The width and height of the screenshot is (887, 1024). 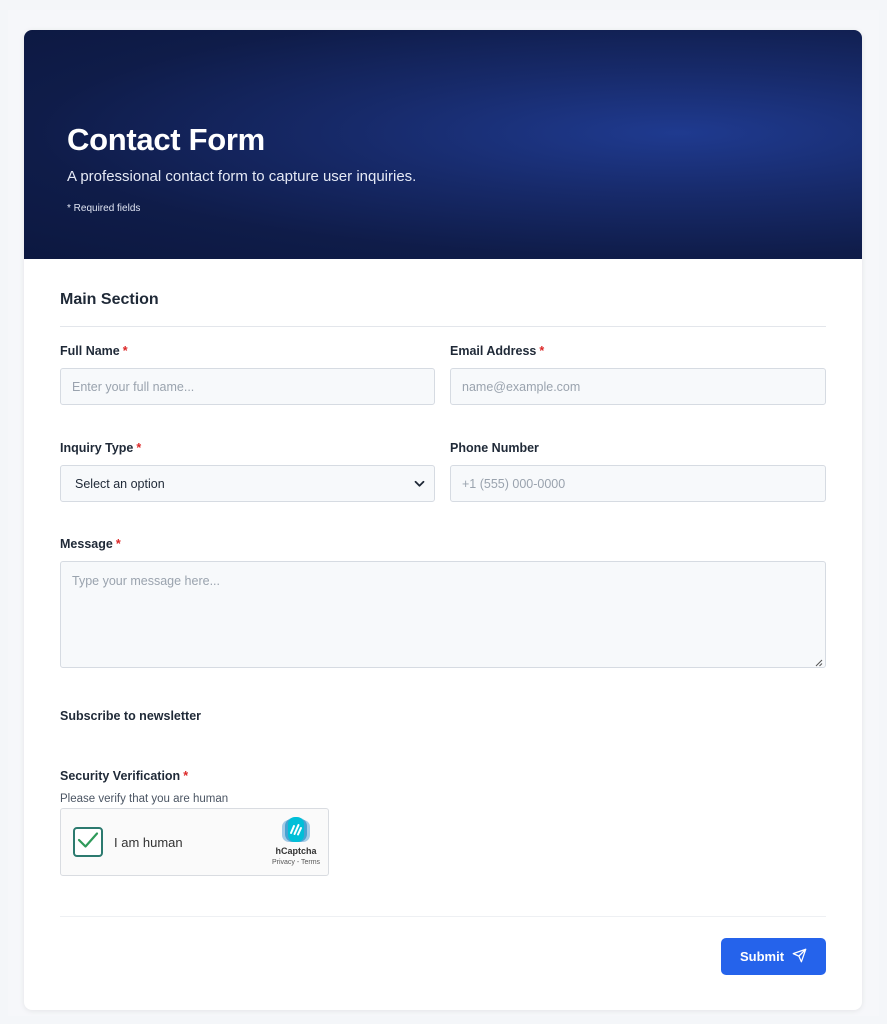 What do you see at coordinates (296, 851) in the screenshot?
I see `captcha-brand: hCaptcha` at bounding box center [296, 851].